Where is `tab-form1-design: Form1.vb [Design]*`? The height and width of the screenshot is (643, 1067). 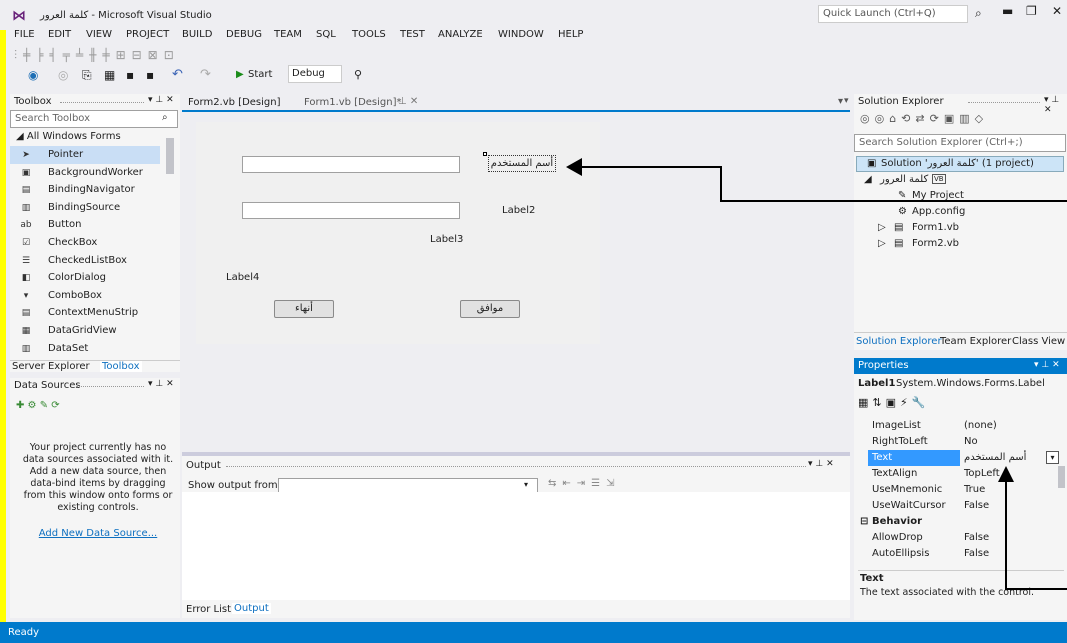 tab-form1-design: Form1.vb [Design]* is located at coordinates (353, 103).